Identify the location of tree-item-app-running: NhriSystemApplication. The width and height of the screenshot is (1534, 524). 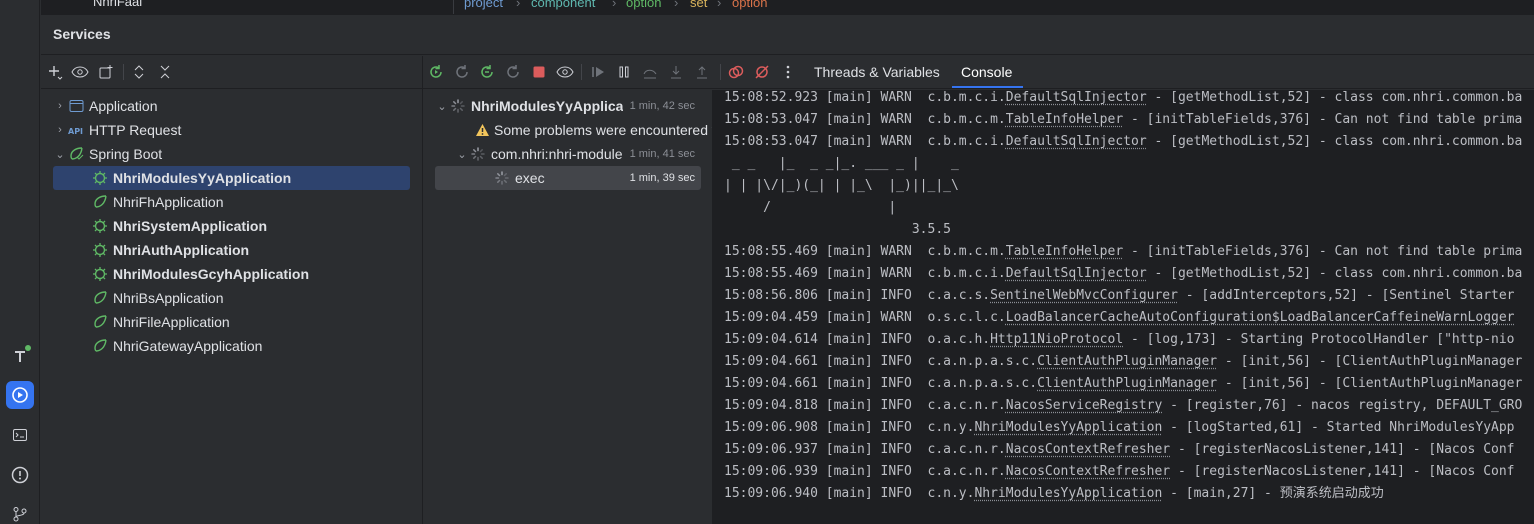
(231, 226).